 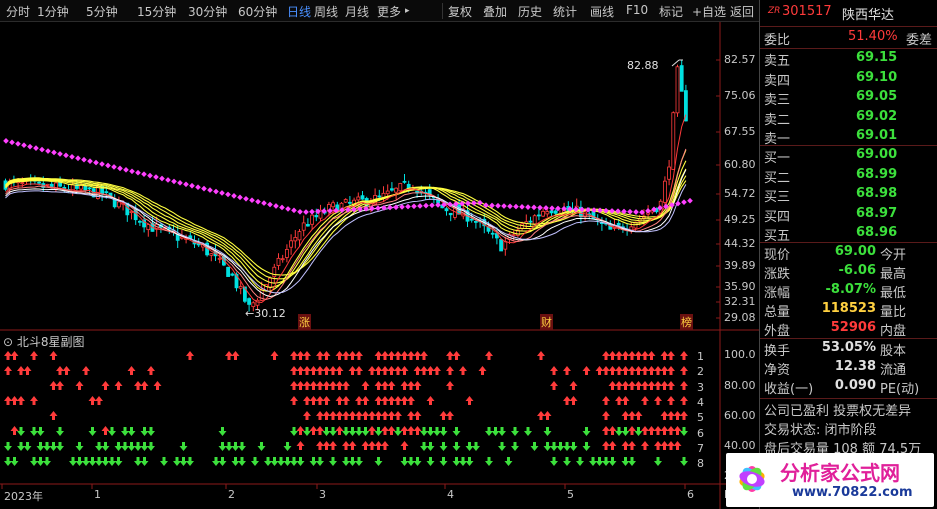 What do you see at coordinates (602, 11) in the screenshot?
I see `toolbar-button-right-4: 画线` at bounding box center [602, 11].